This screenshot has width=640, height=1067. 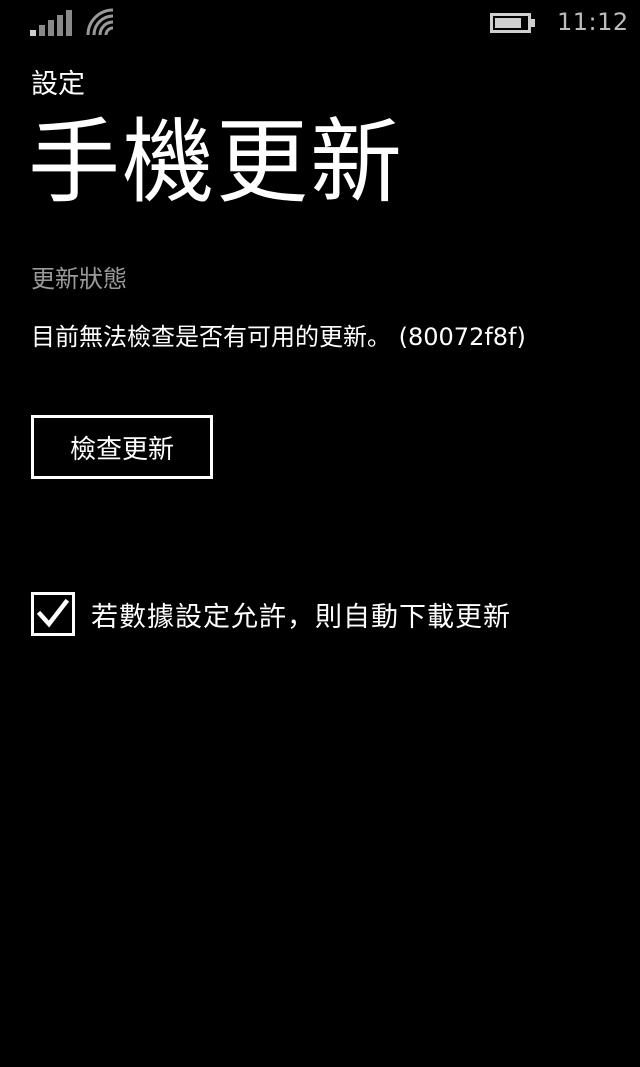 I want to click on auto-download-checkbox, so click(x=53, y=614).